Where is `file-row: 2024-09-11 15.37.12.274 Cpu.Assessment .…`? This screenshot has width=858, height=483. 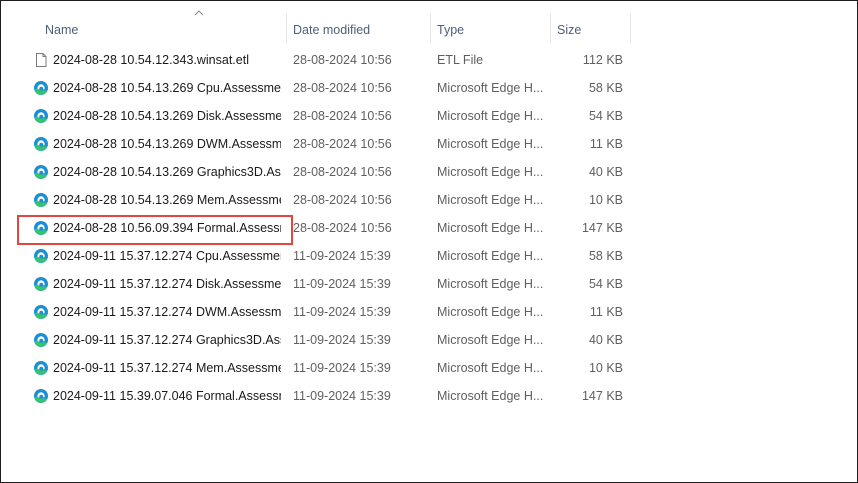 file-row: 2024-09-11 15.37.12.274 Cpu.Assessment .… is located at coordinates (316, 256).